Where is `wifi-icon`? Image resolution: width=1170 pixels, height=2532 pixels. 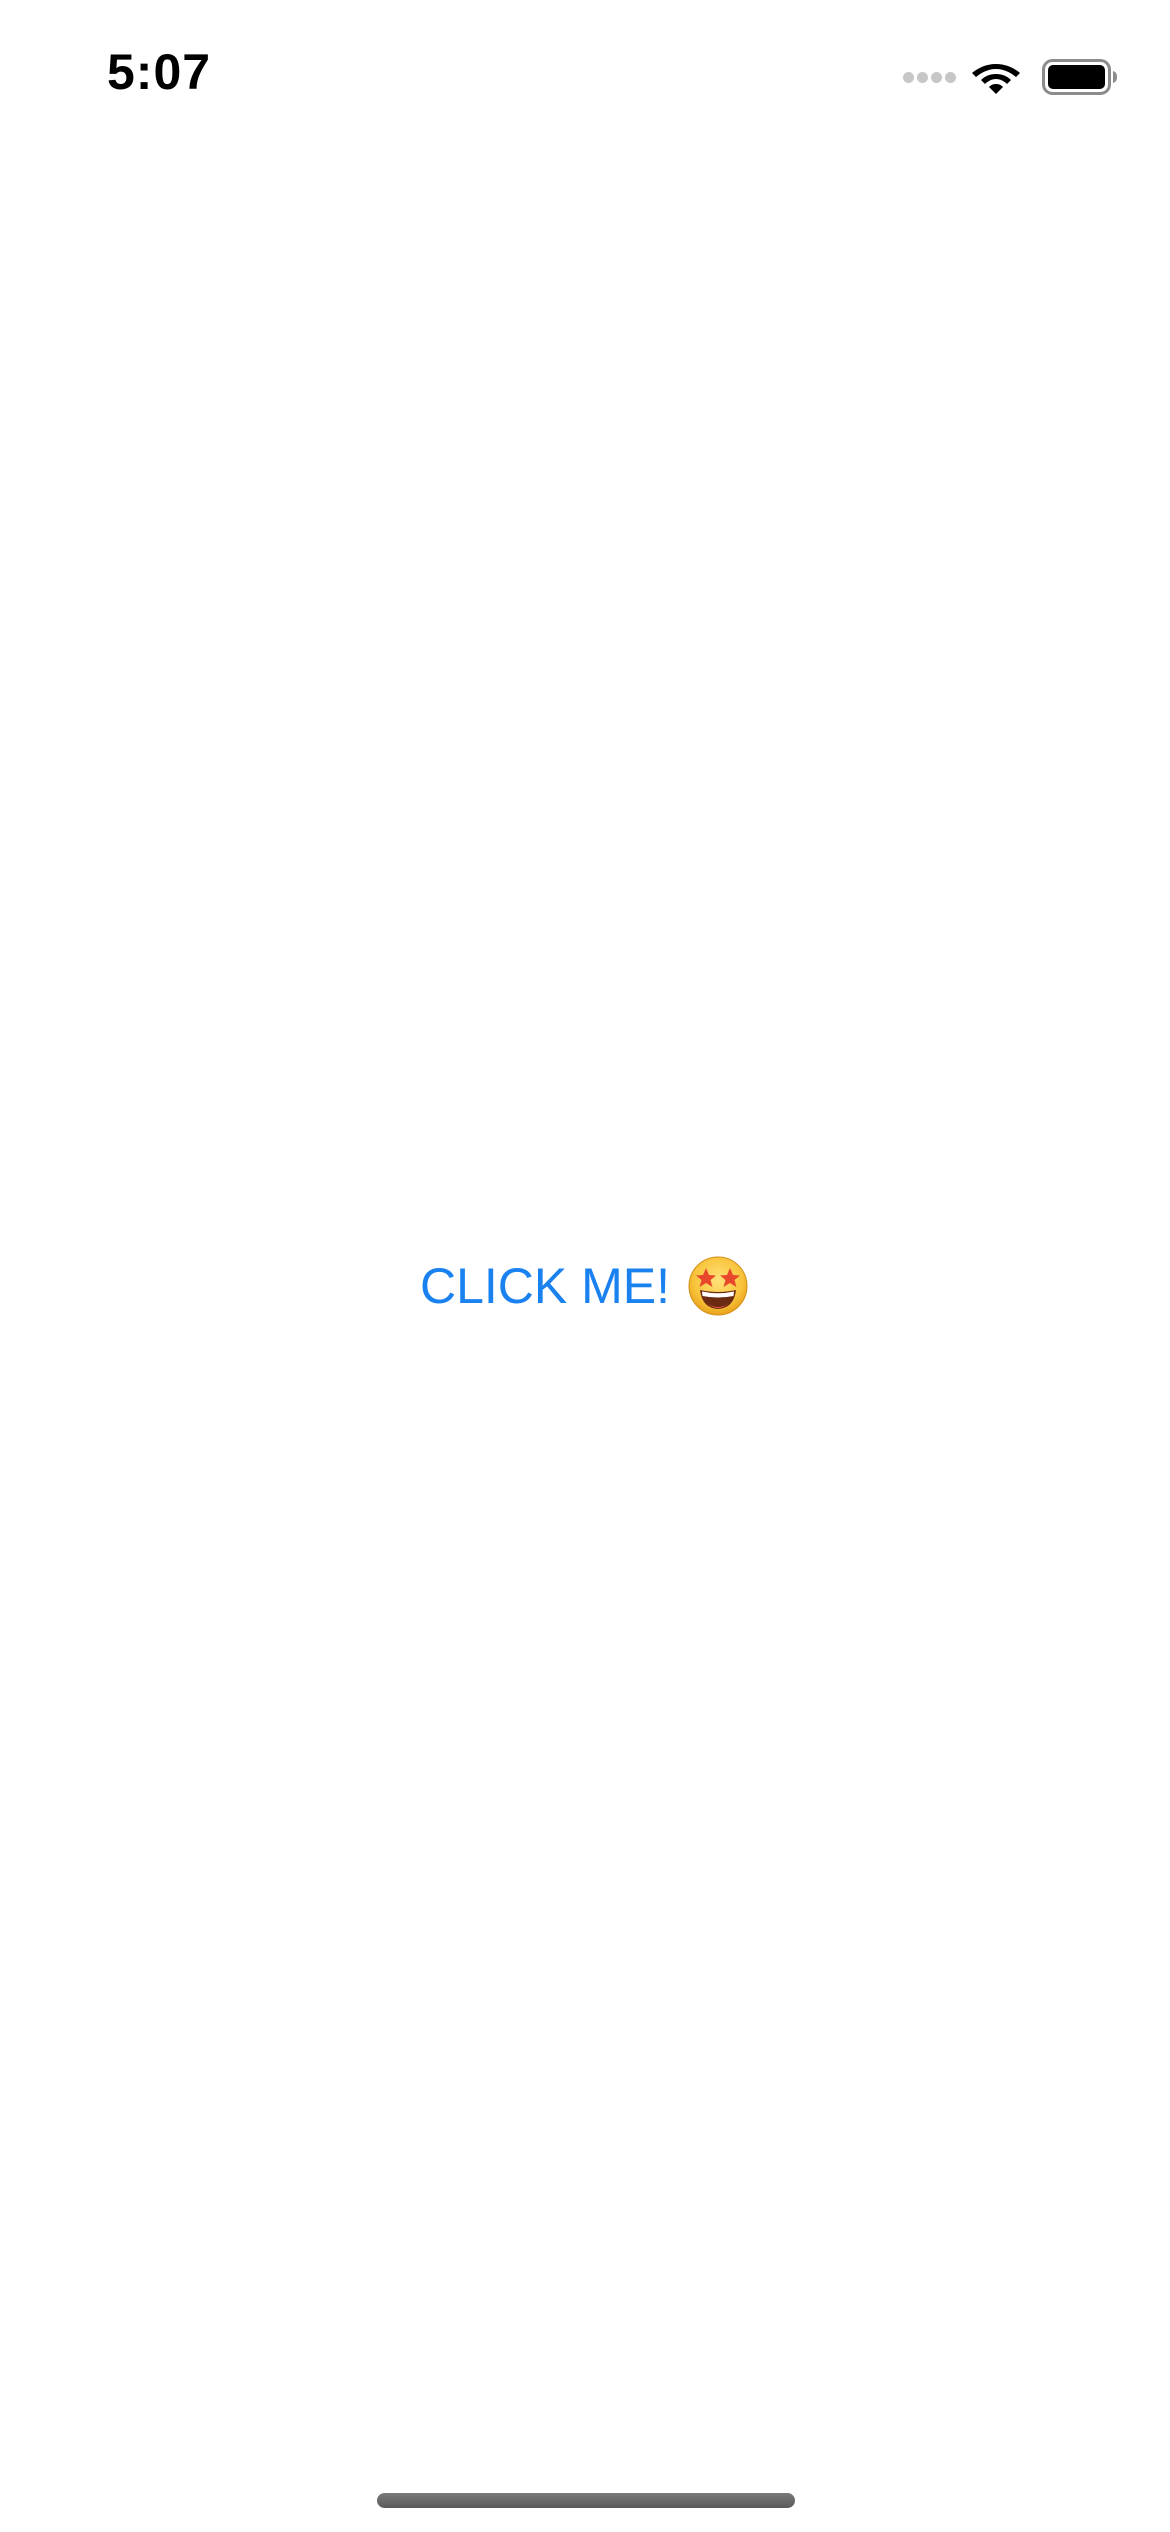 wifi-icon is located at coordinates (996, 79).